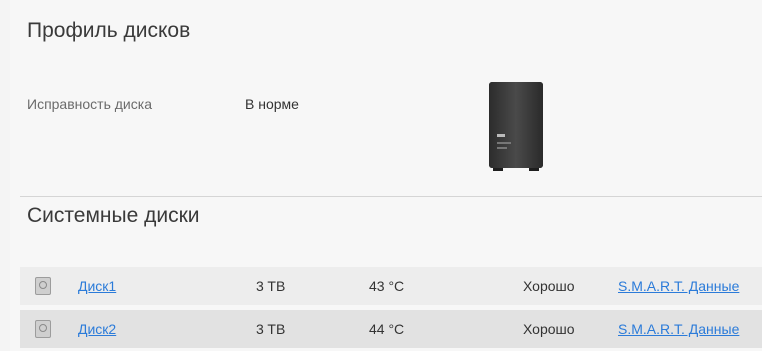 Image resolution: width=762 pixels, height=351 pixels. What do you see at coordinates (109, 30) in the screenshot?
I see `profile-title: Профиль дисков` at bounding box center [109, 30].